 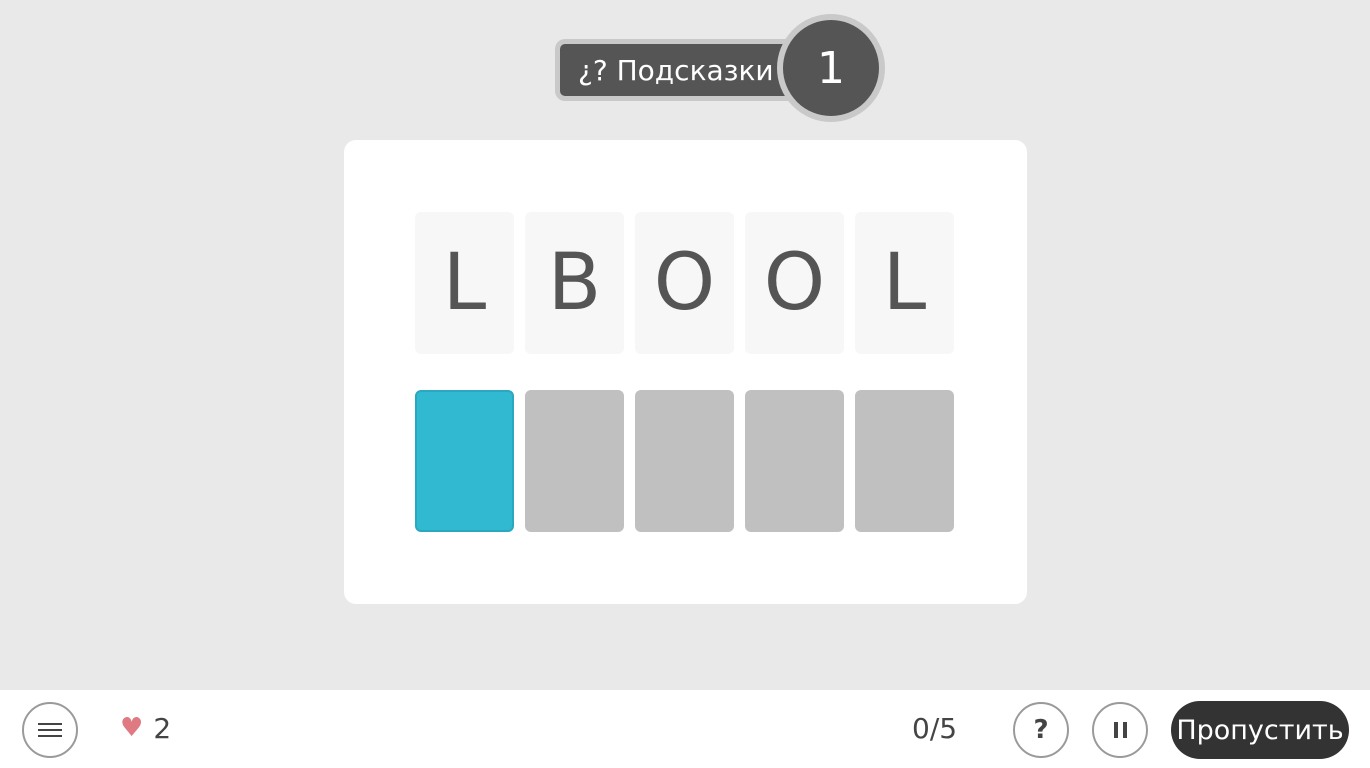 I want to click on heart-icon: ♥, so click(x=132, y=728).